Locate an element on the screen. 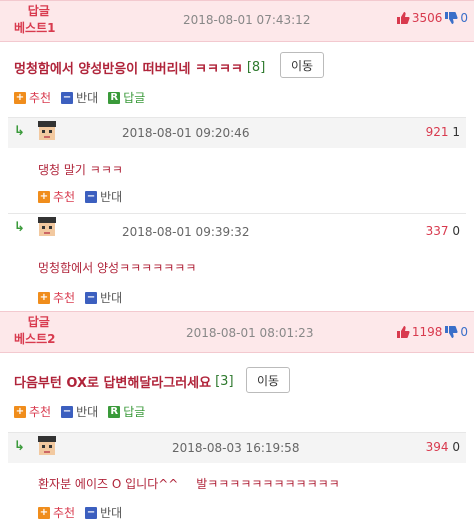 This screenshot has width=474, height=523. post-title-2: 다음부턴 OX로 답변해달라그러세요 [3] is located at coordinates (124, 381).